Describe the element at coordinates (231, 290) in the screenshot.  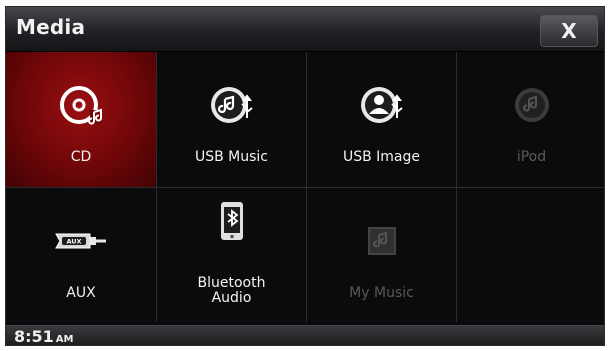
I see `media-tile-label: Bluetooth Audio` at that location.